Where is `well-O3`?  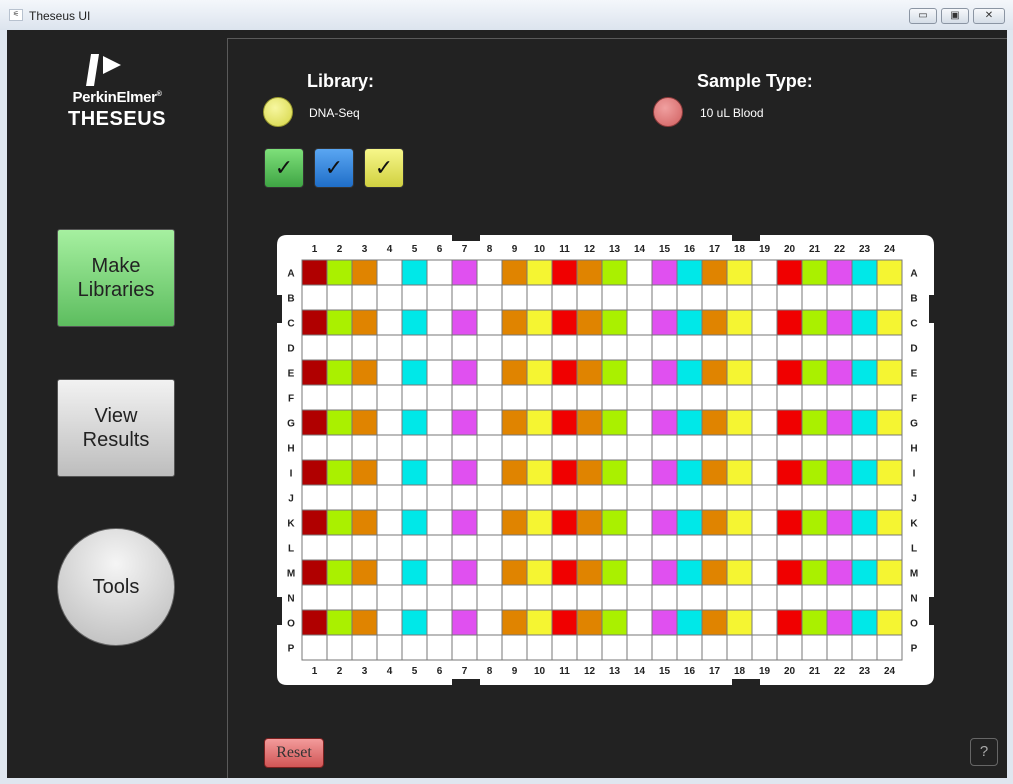
well-O3 is located at coordinates (364, 622).